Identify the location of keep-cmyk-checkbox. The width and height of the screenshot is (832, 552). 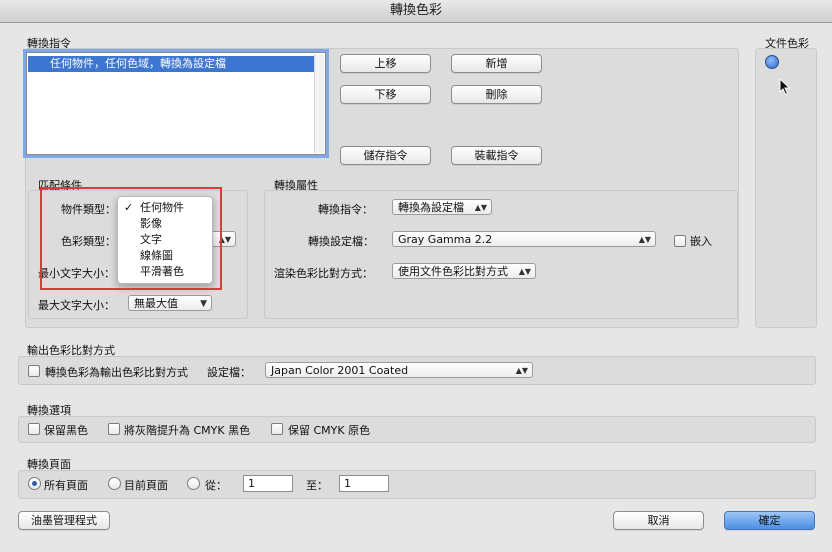
(277, 429).